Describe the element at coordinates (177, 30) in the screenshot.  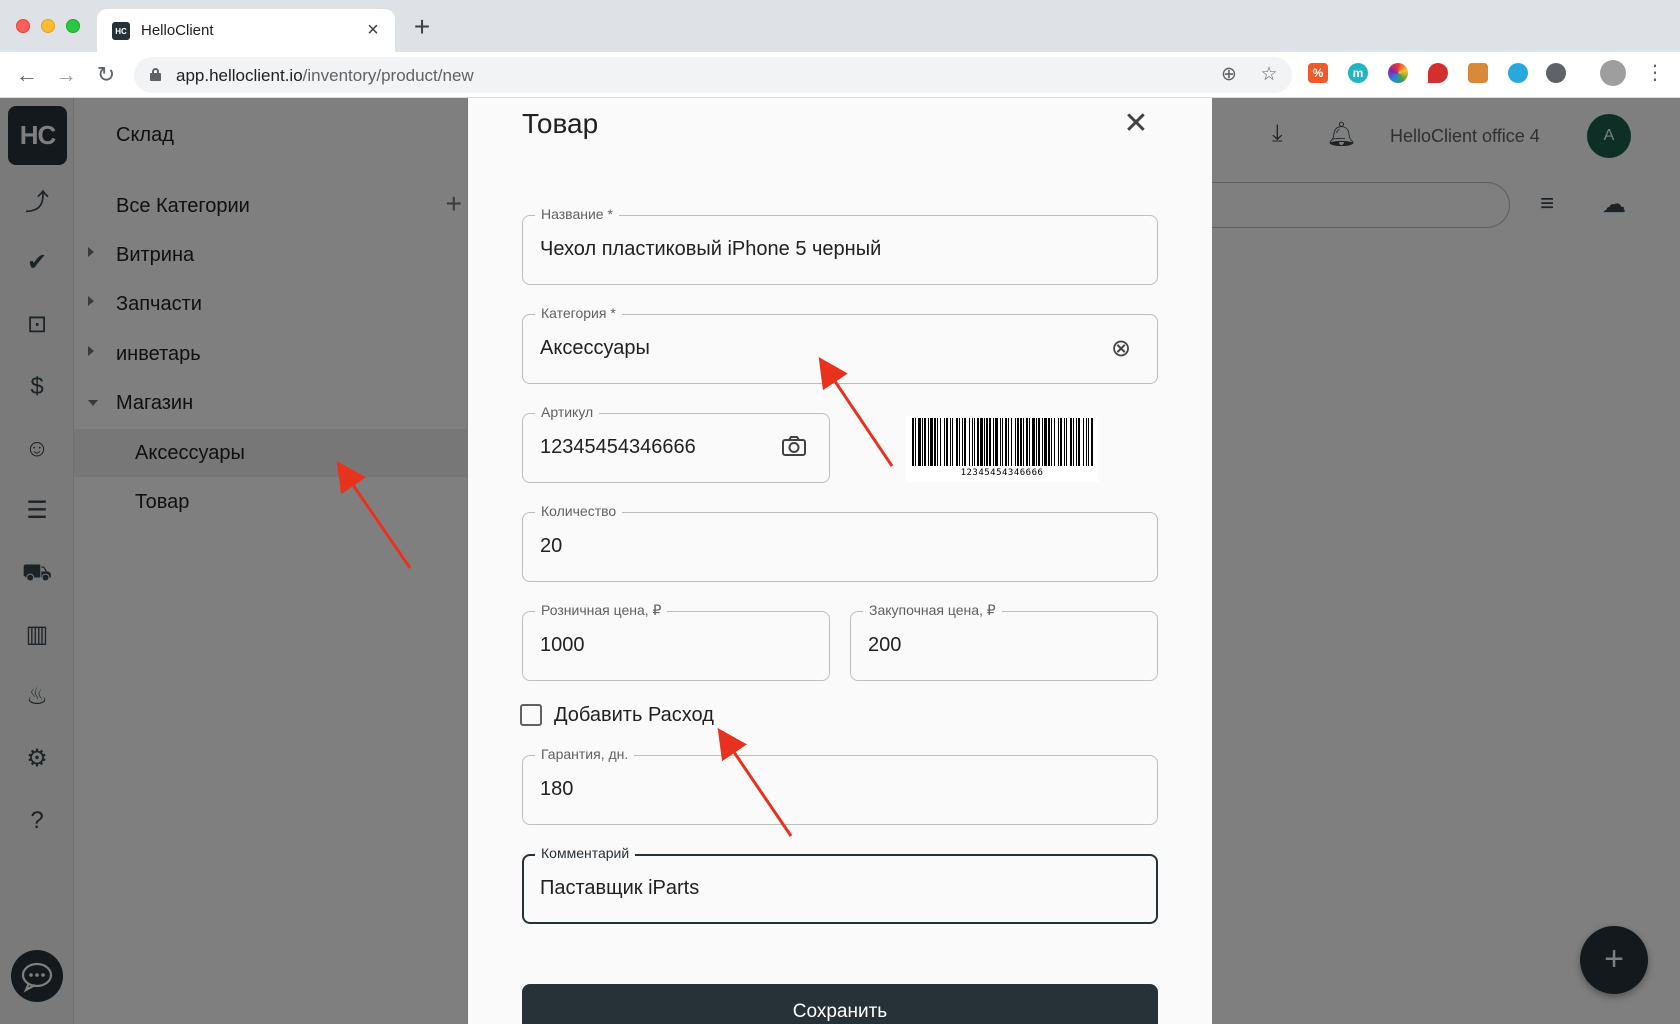
I see `tab-title: HelloClient` at that location.